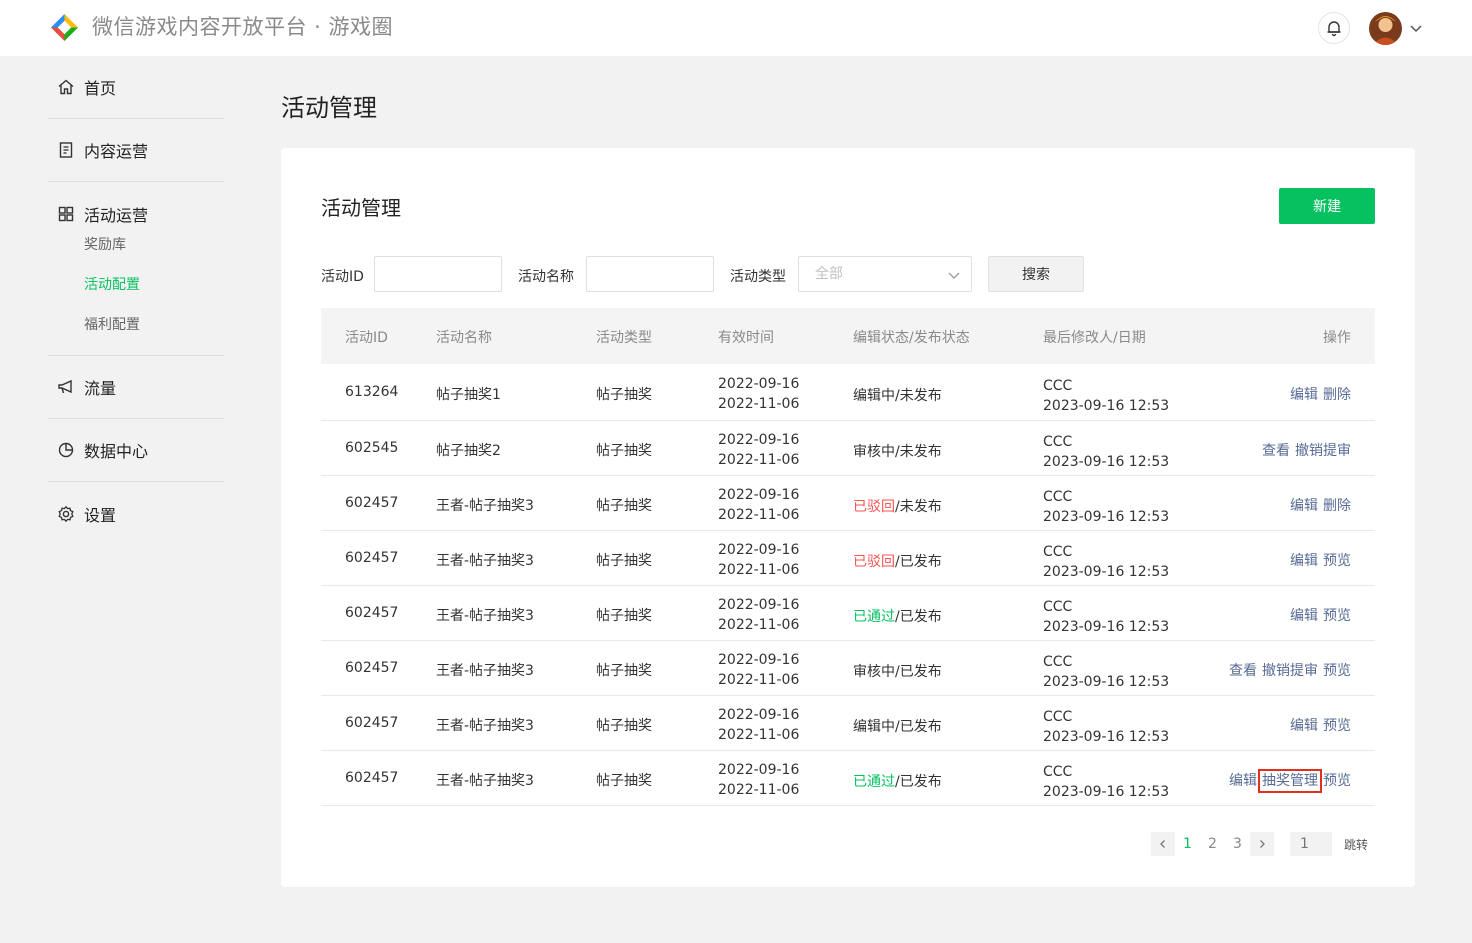 This screenshot has height=943, width=1472. What do you see at coordinates (100, 388) in the screenshot?
I see `sidebar-item-label: 流量` at bounding box center [100, 388].